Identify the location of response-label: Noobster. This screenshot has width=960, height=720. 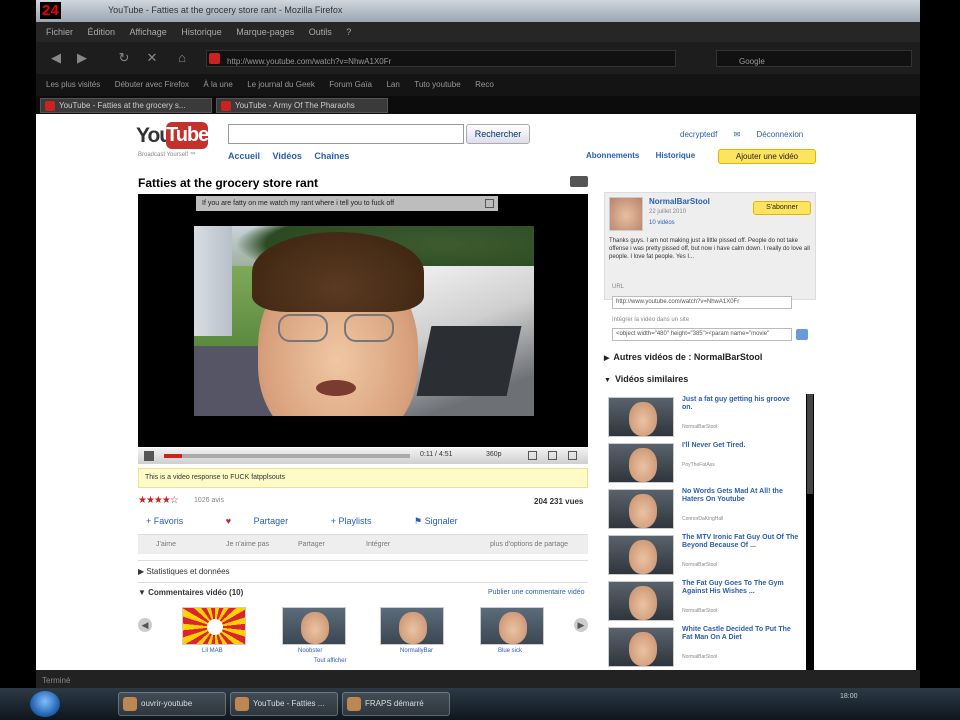
(310, 651).